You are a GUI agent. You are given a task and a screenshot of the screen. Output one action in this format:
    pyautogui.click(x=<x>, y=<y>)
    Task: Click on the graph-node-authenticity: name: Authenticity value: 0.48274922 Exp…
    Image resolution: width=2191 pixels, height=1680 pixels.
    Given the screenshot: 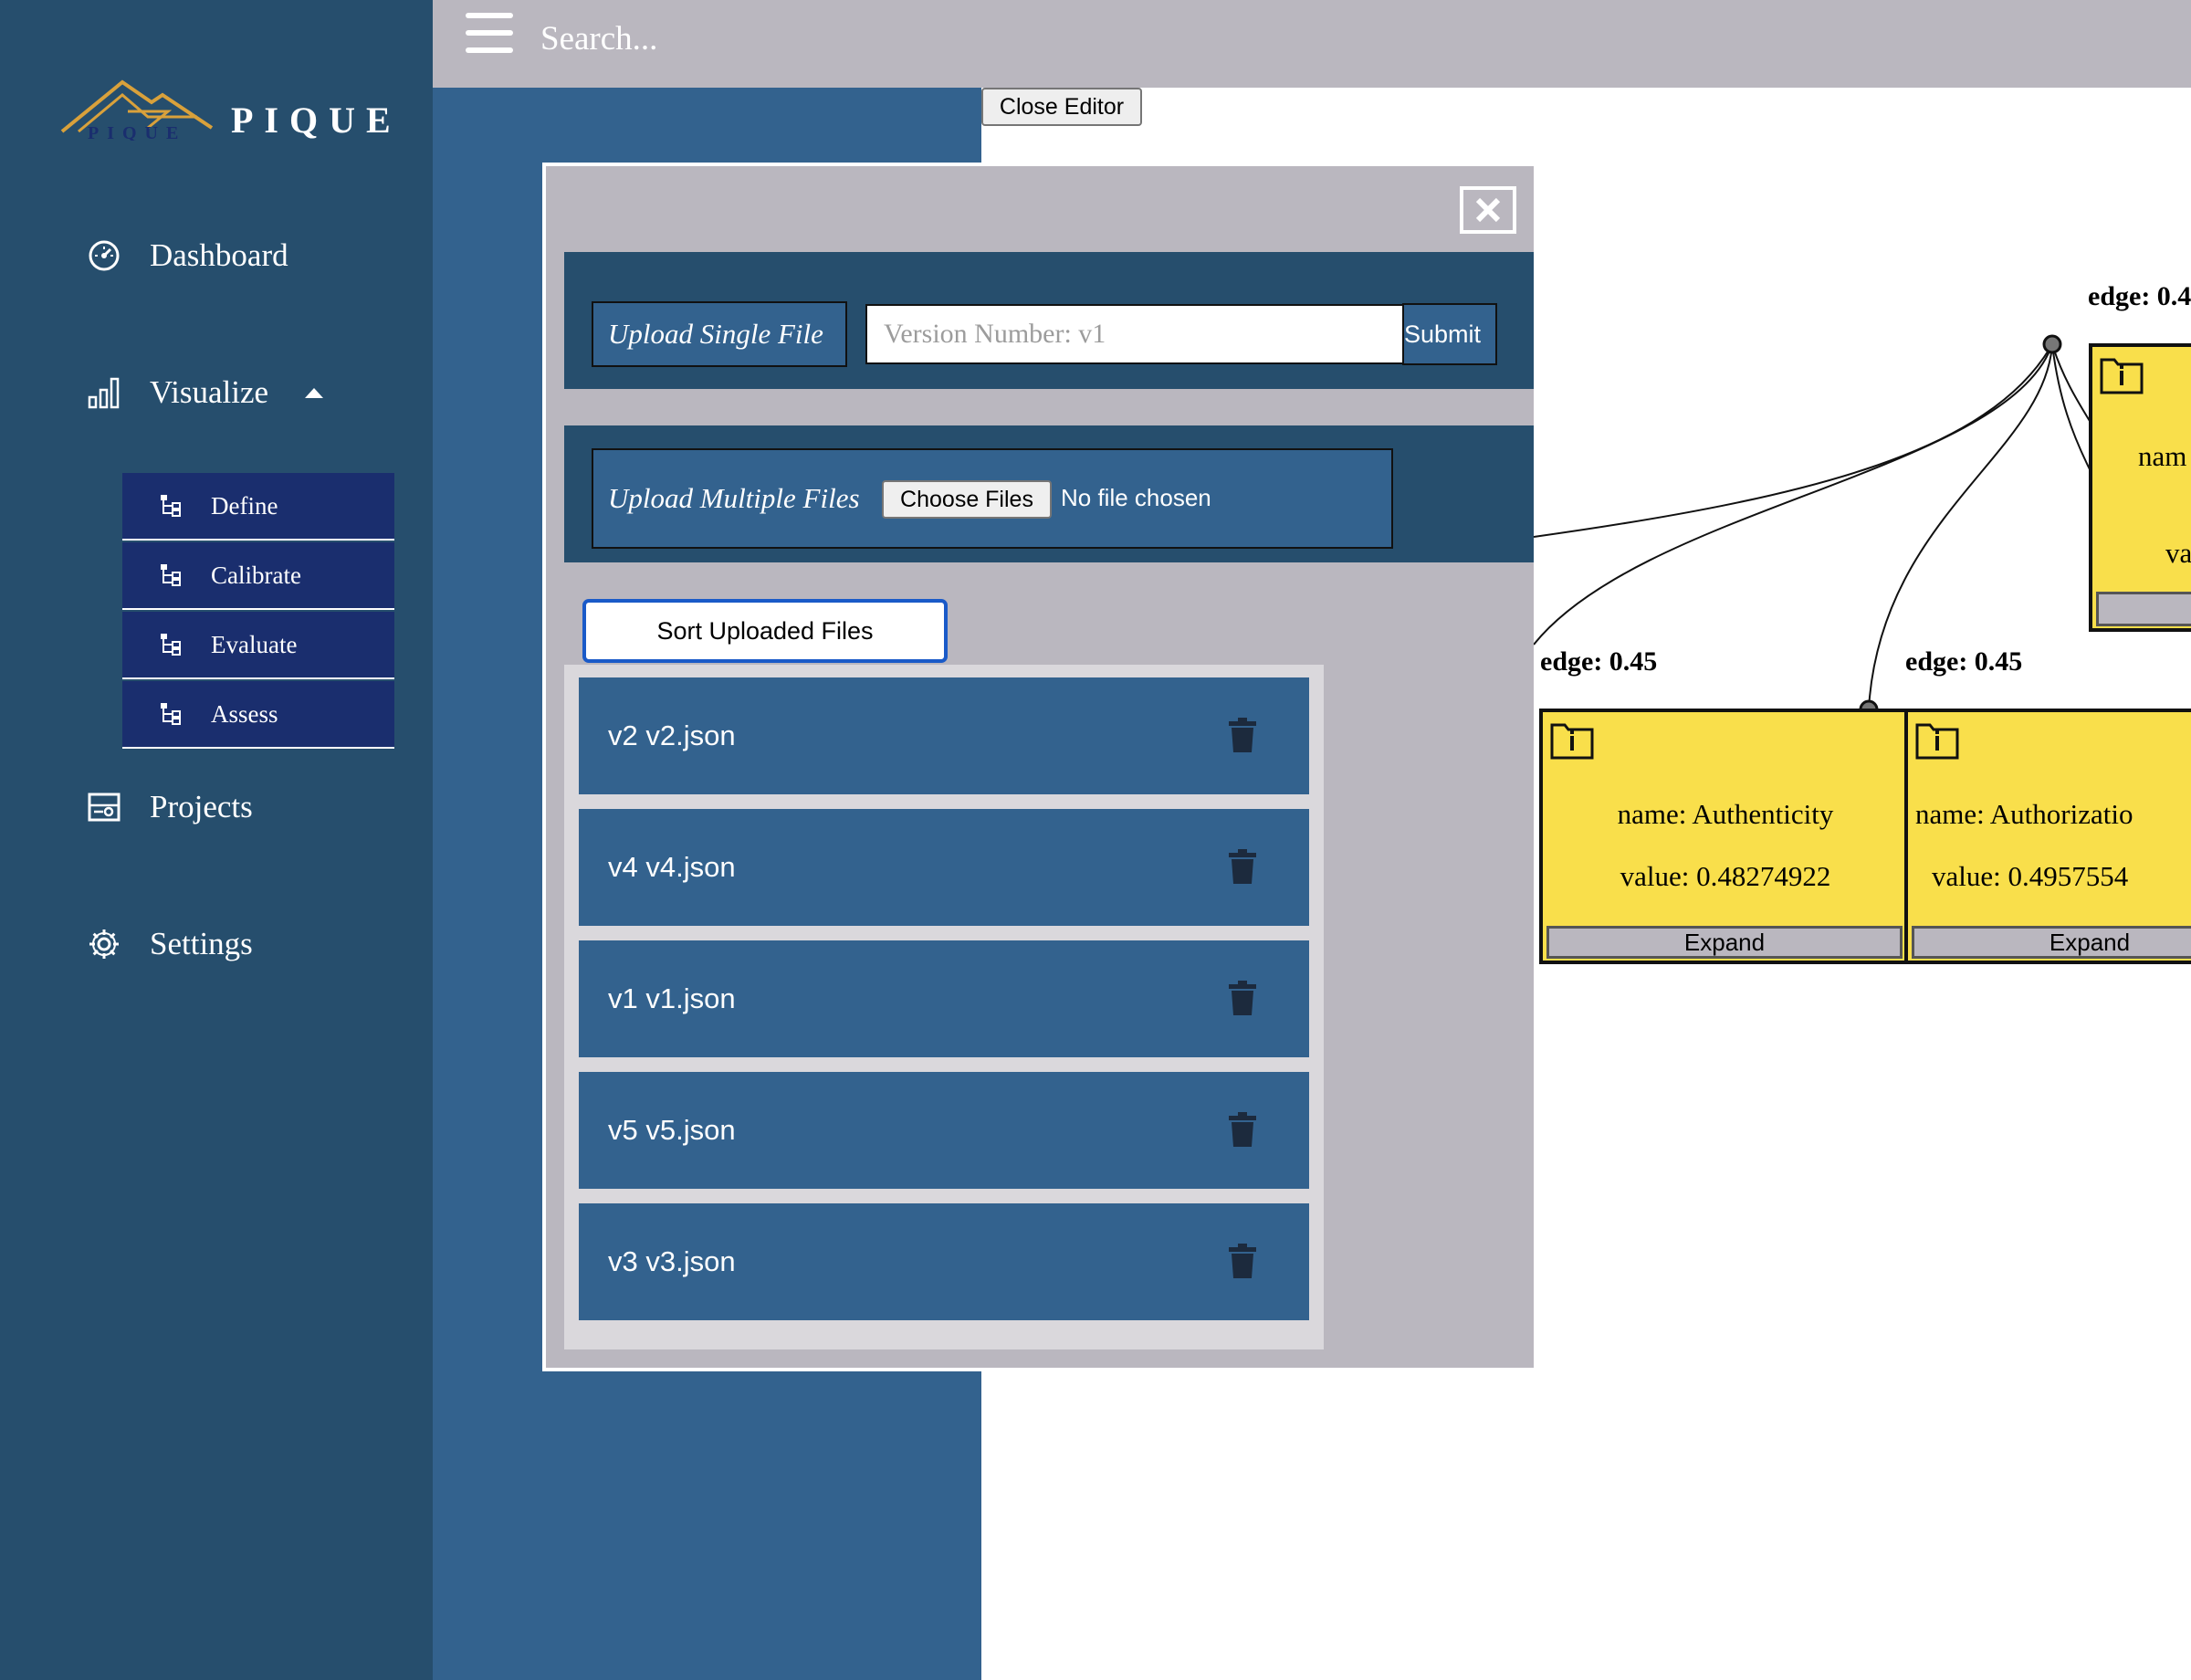 What is the action you would take?
    pyautogui.click(x=1723, y=836)
    